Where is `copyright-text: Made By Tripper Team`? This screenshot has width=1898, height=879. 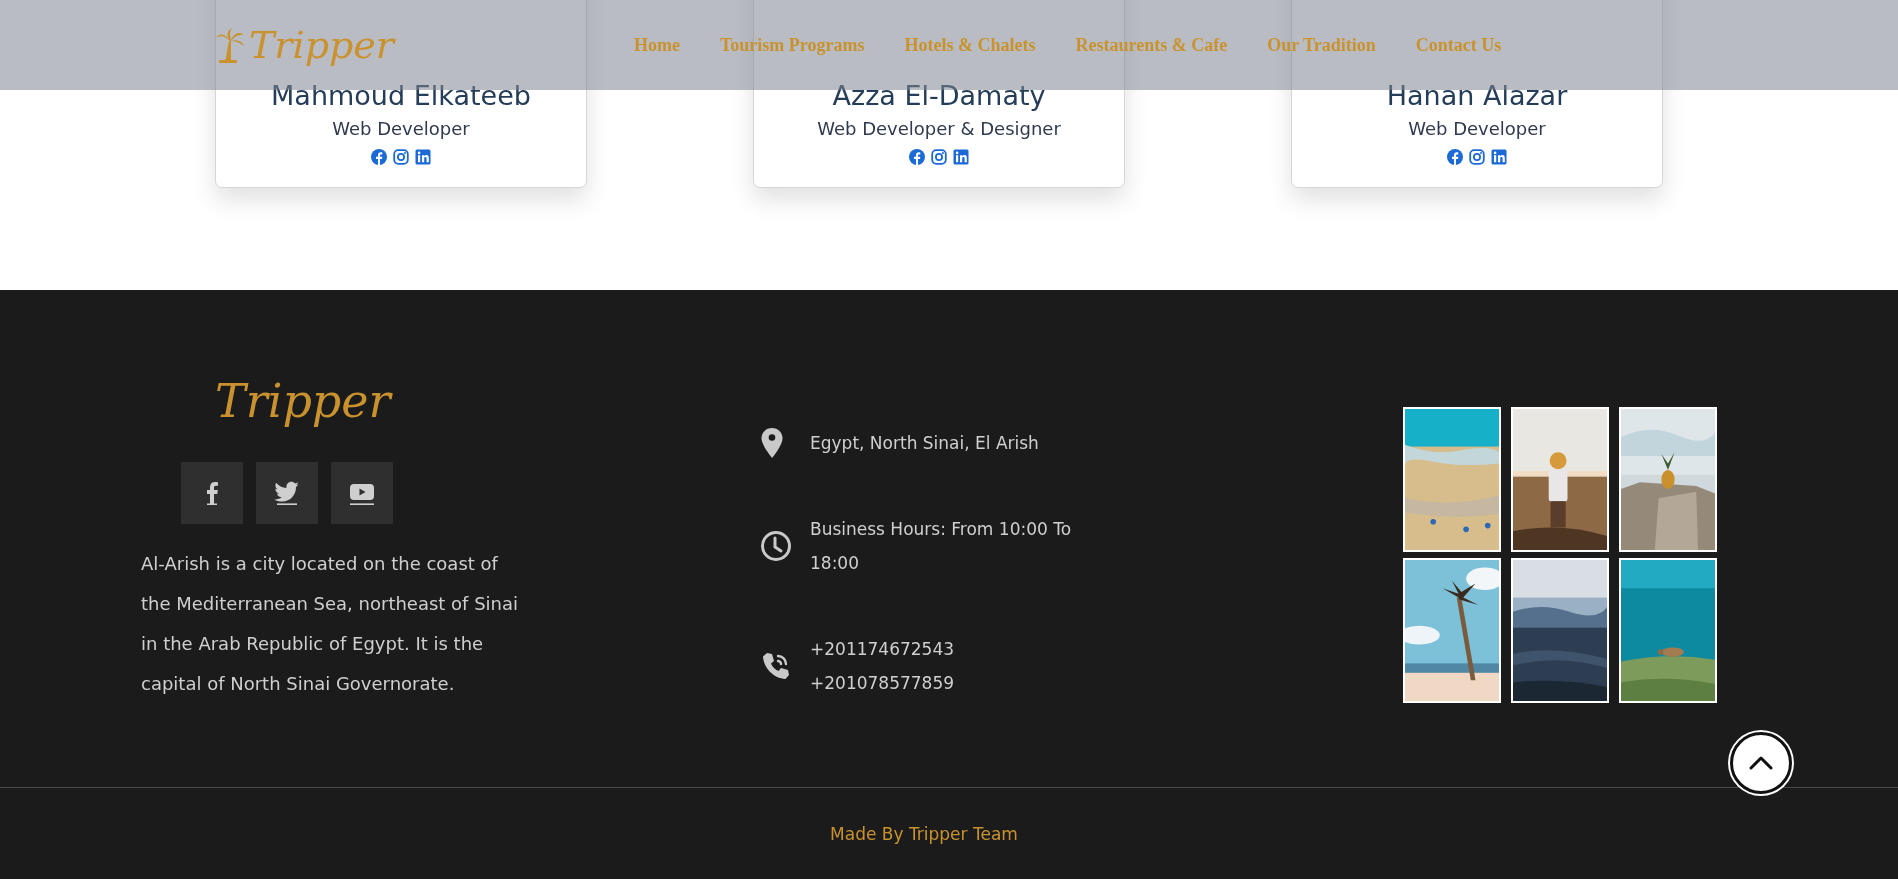
copyright-text: Made By Tripper Team is located at coordinates (924, 834).